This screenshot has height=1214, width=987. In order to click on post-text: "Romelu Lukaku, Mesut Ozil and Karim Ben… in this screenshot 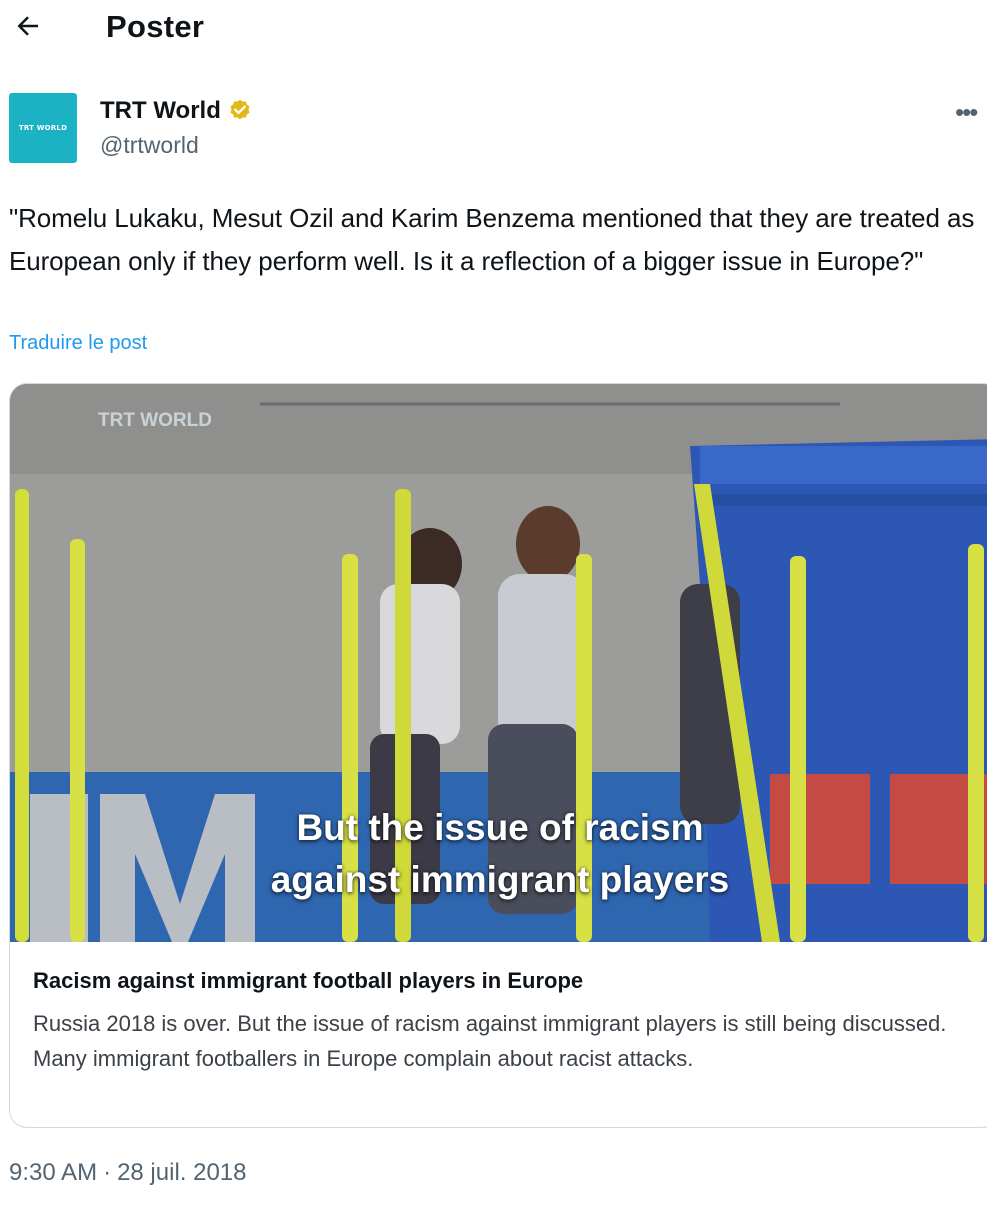, I will do `click(492, 239)`.